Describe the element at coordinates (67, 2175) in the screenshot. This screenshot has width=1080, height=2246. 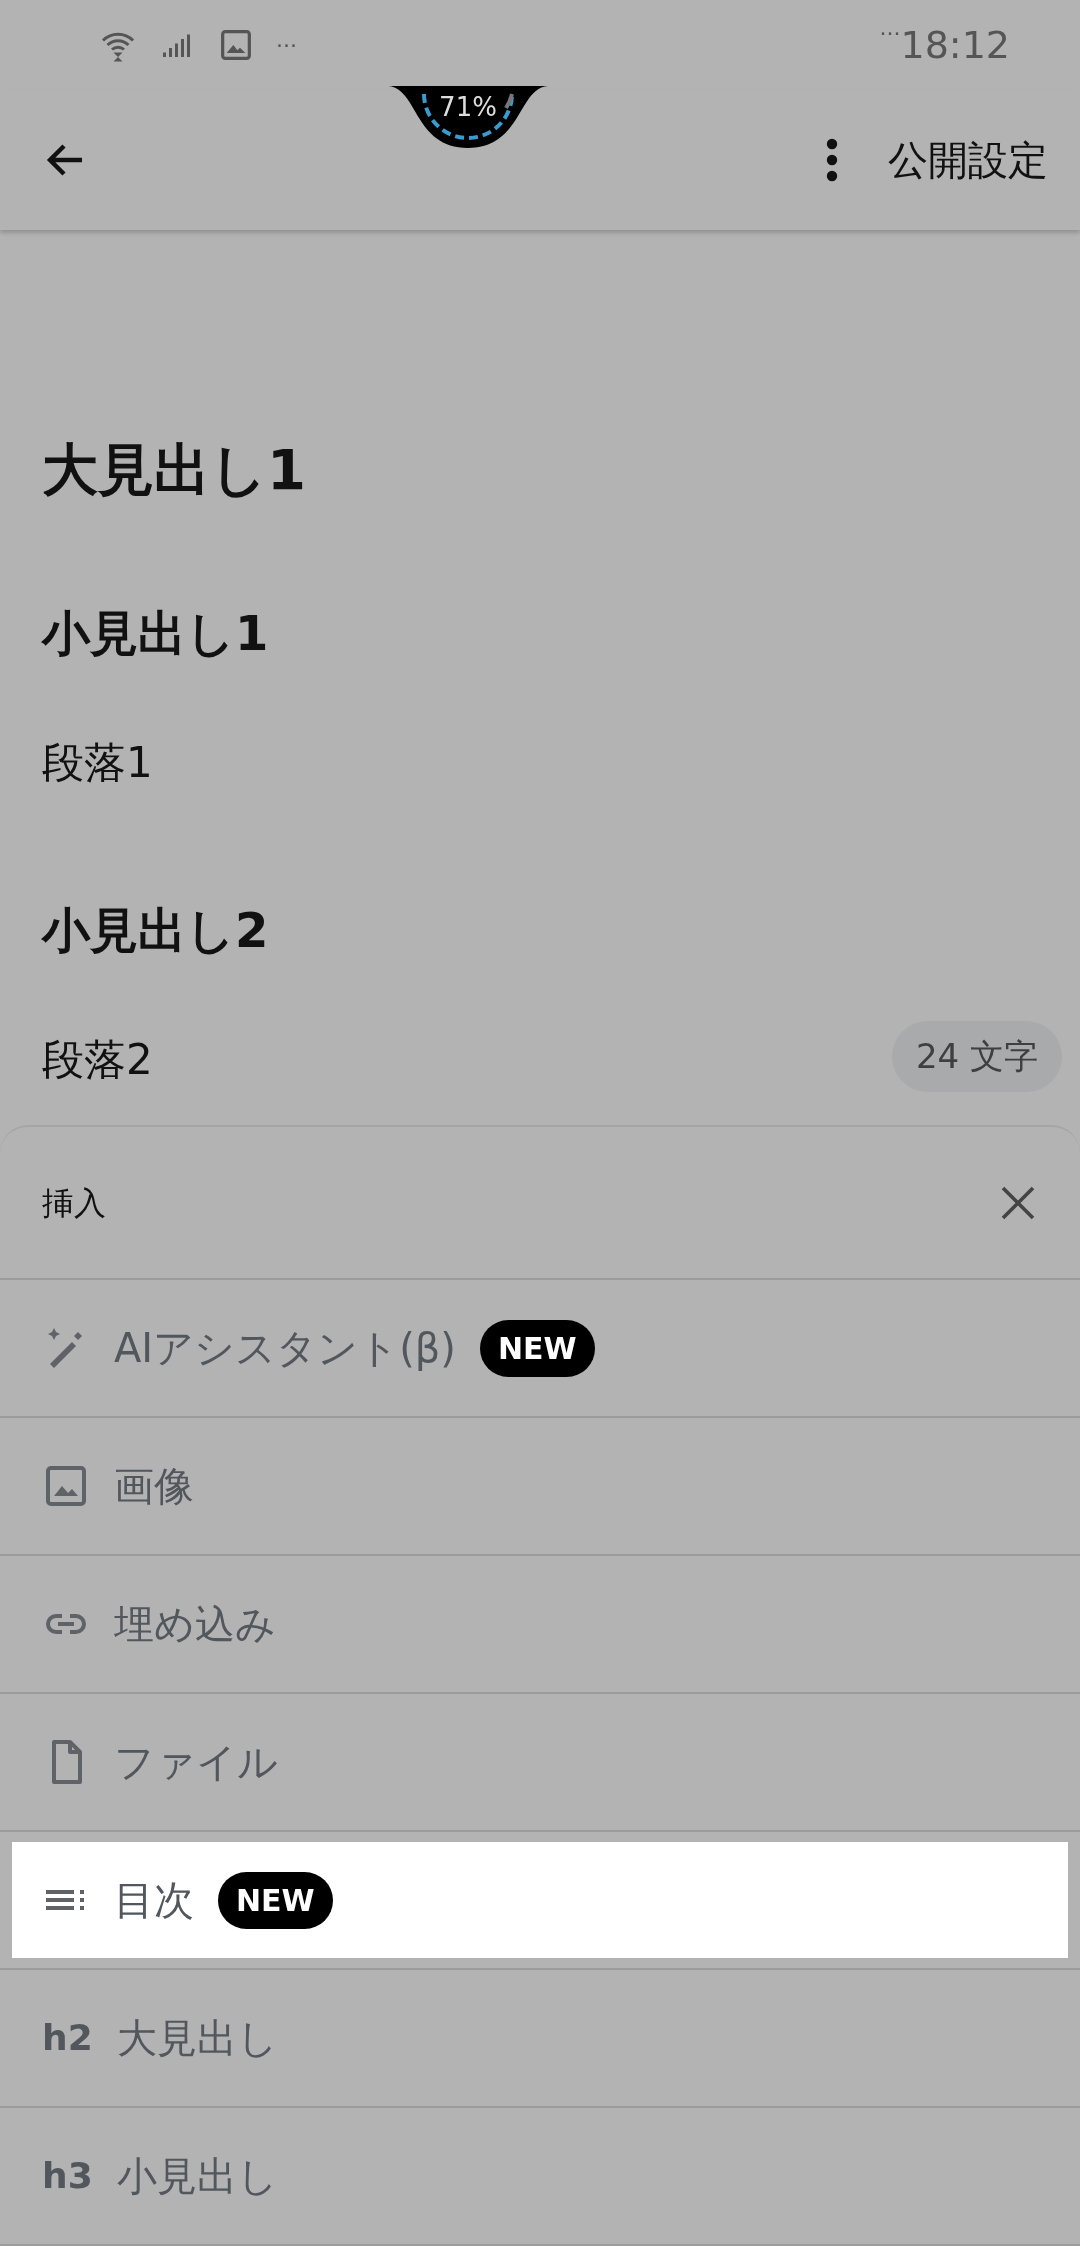
I see `heading-level-text: h3` at that location.